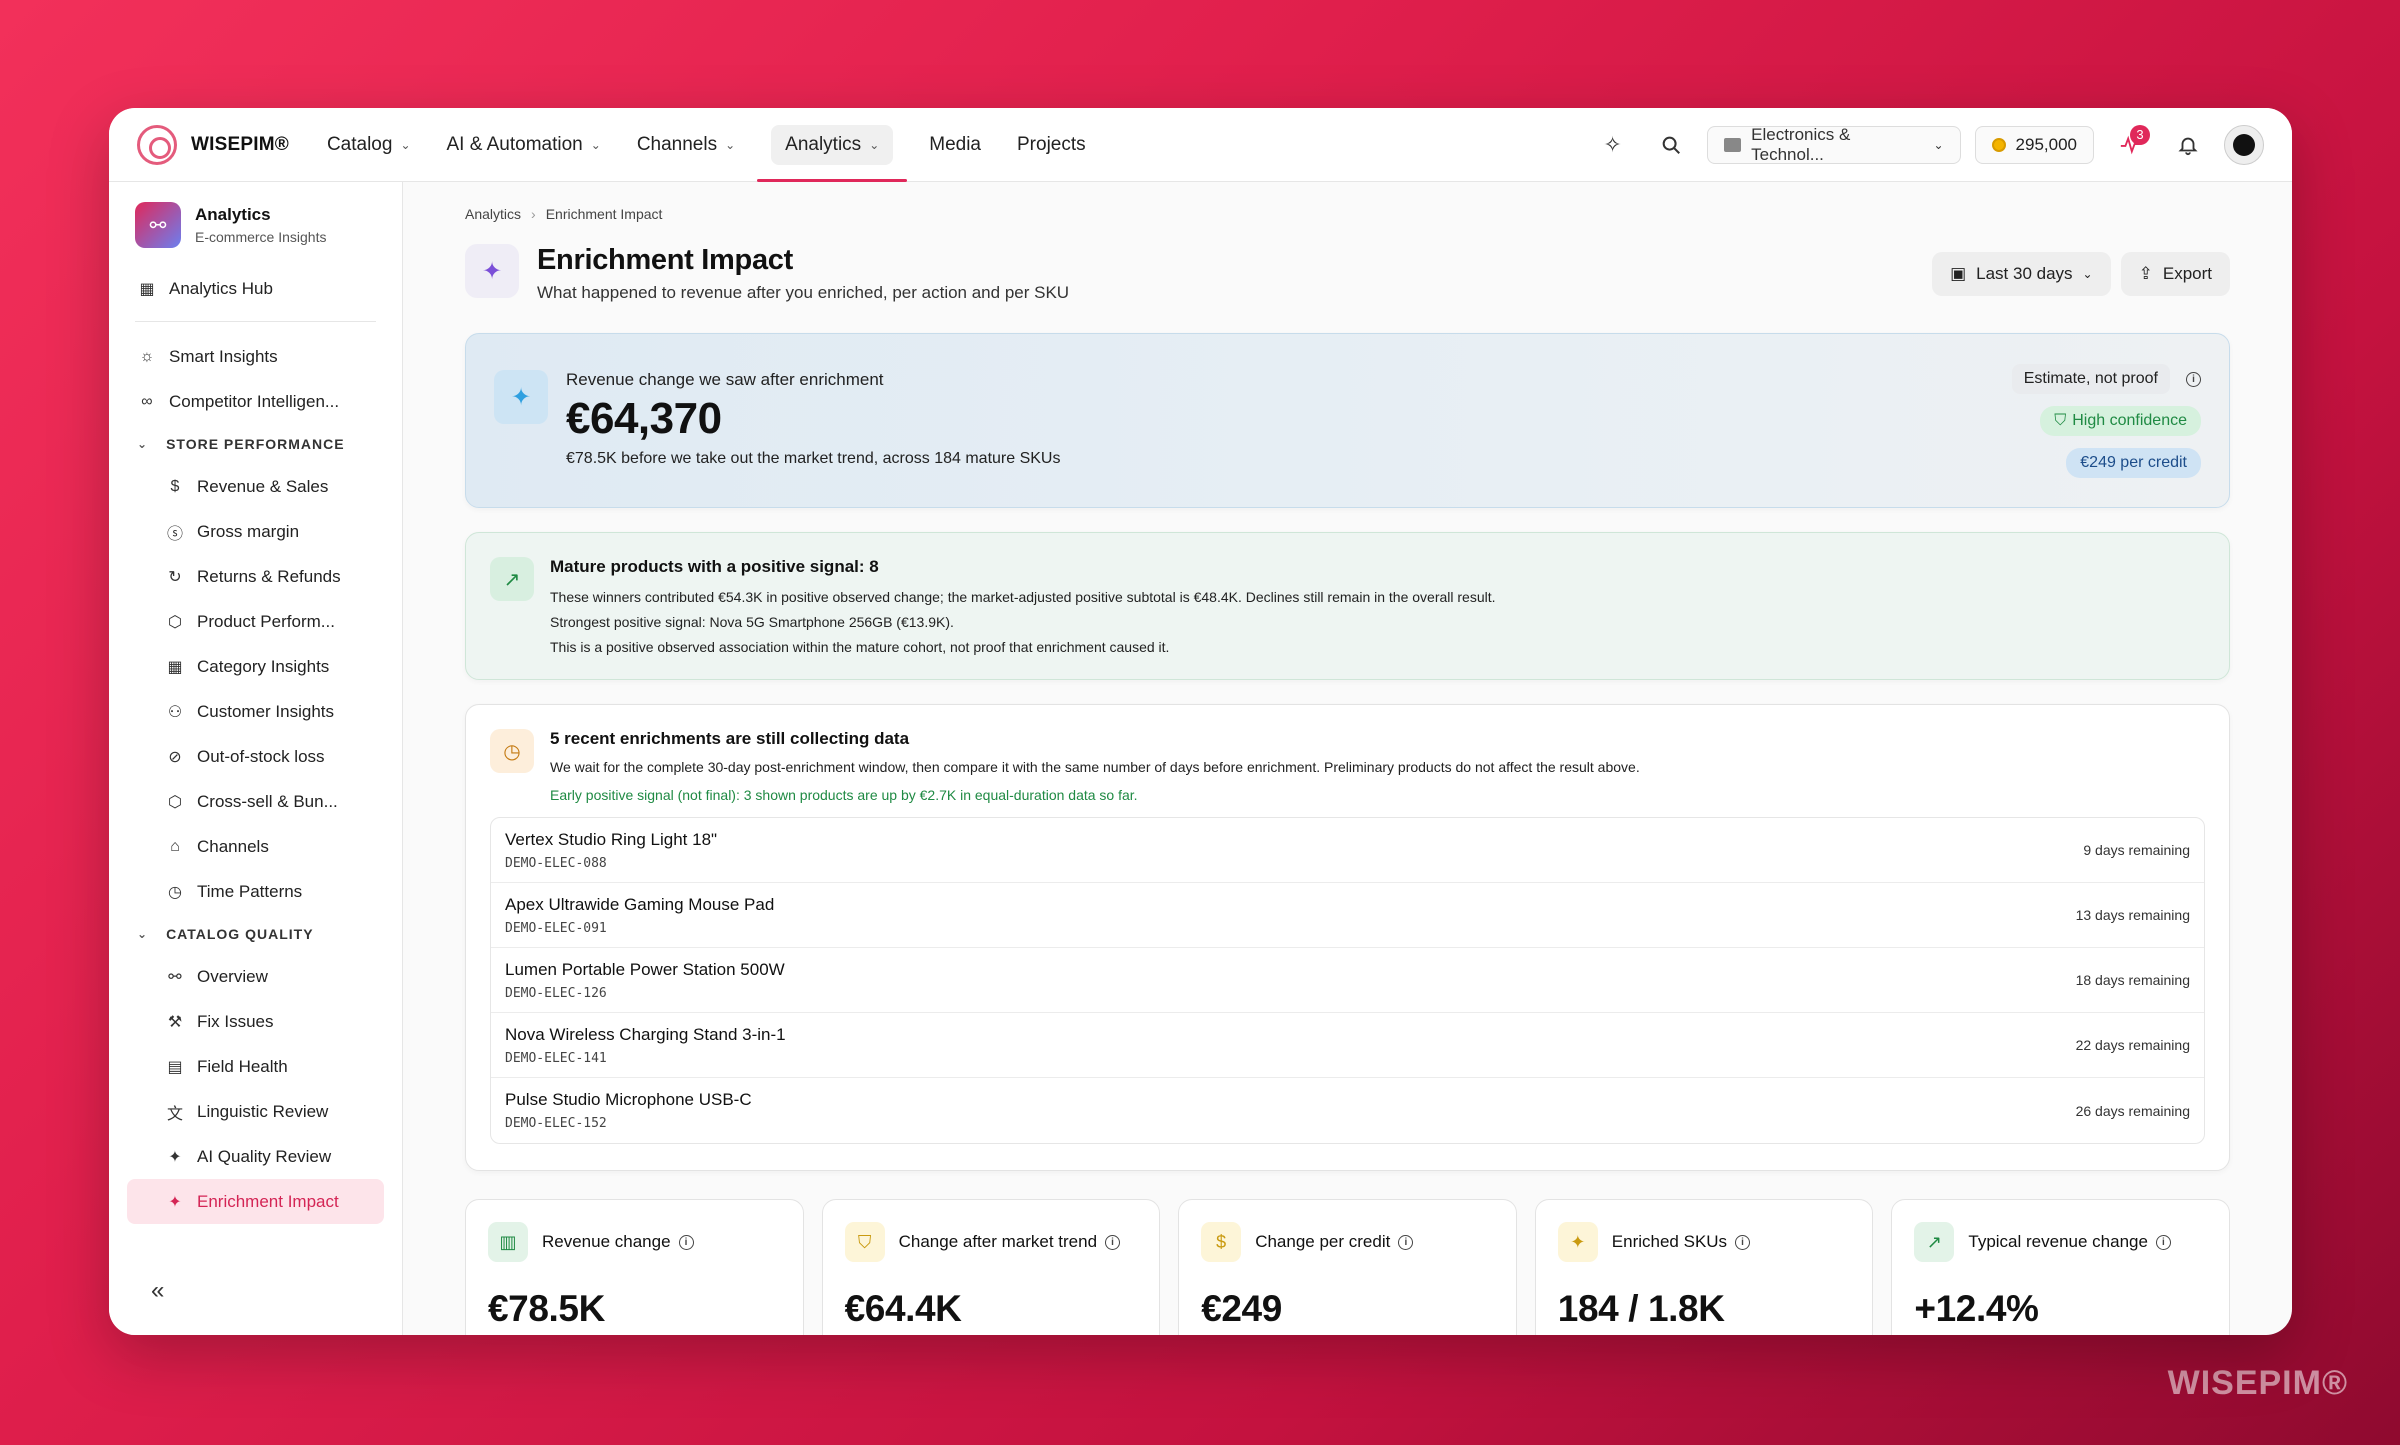 The width and height of the screenshot is (2400, 1445). I want to click on store-selector: Electronics & Technol... ⌄, so click(1833, 144).